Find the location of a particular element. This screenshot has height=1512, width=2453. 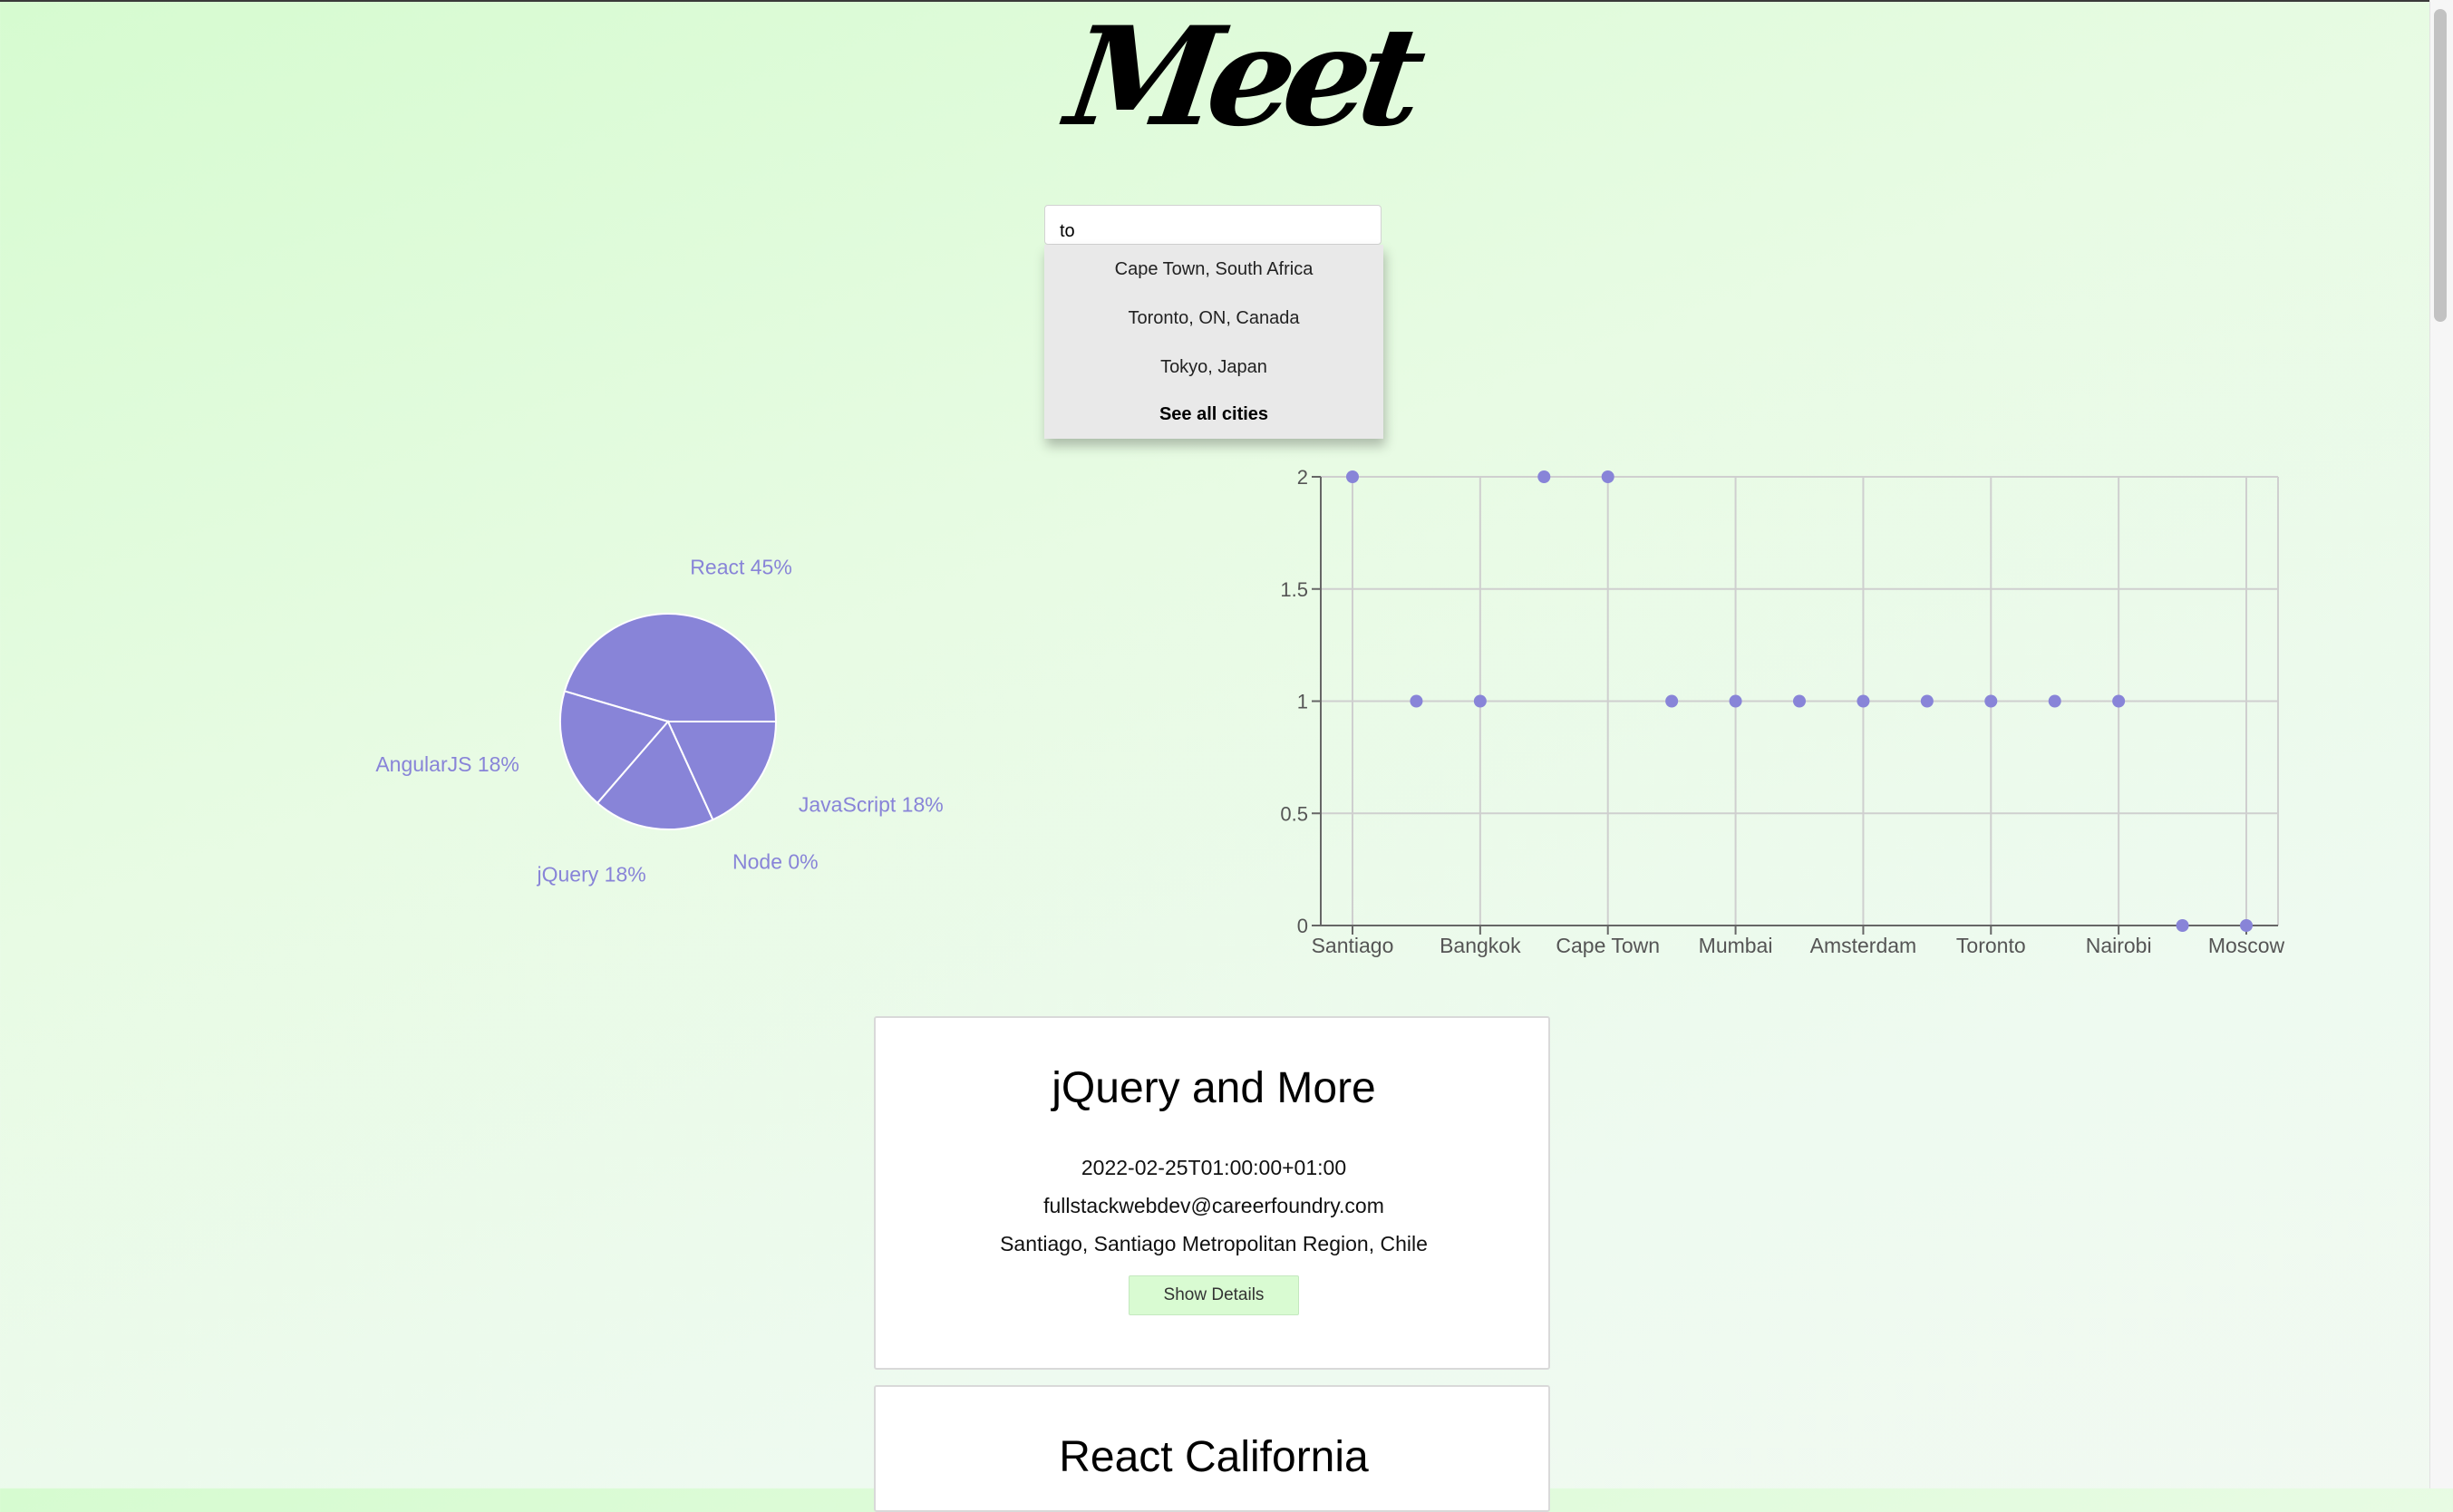

y-tick-label: 0.5 is located at coordinates (1294, 814).